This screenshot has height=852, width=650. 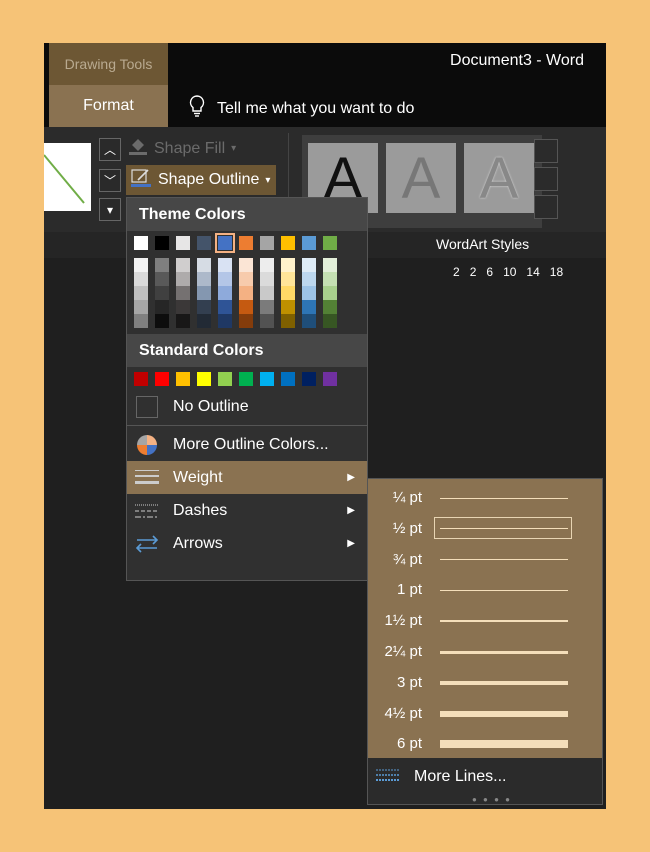 What do you see at coordinates (108, 106) in the screenshot?
I see `tab-format: Format` at bounding box center [108, 106].